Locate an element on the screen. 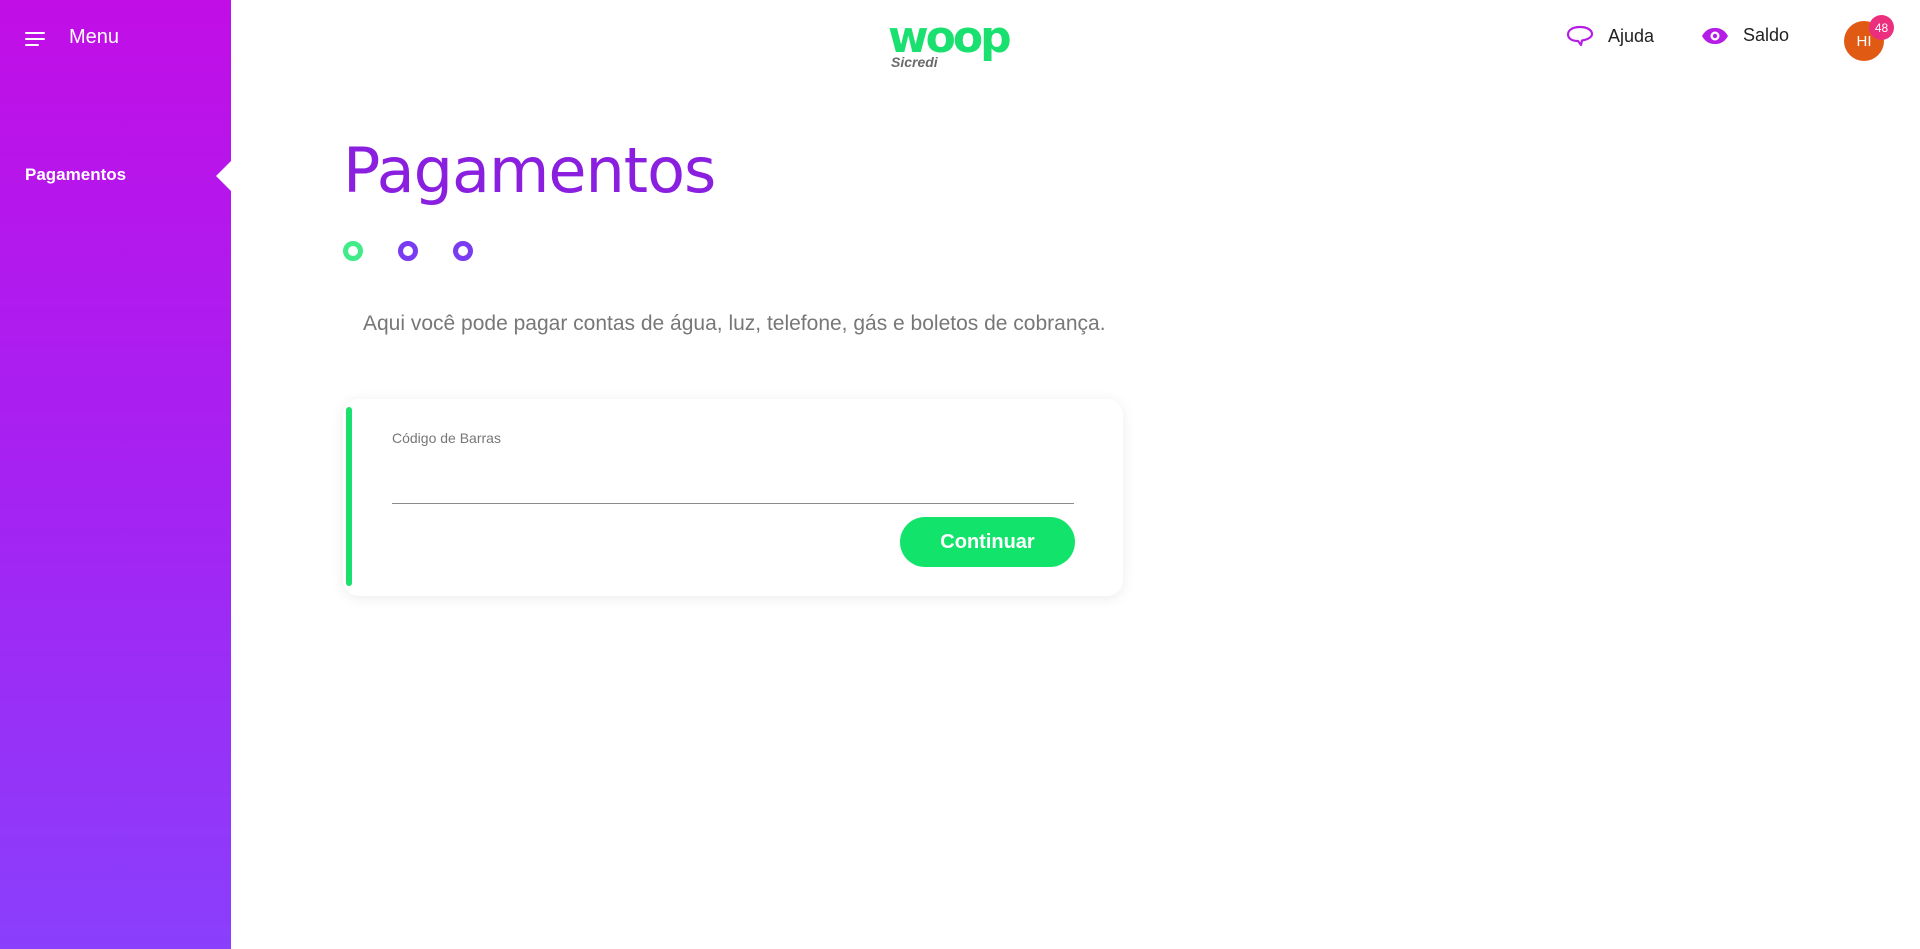  sidebar-item-pagamentos: Pagamentos is located at coordinates (75, 175).